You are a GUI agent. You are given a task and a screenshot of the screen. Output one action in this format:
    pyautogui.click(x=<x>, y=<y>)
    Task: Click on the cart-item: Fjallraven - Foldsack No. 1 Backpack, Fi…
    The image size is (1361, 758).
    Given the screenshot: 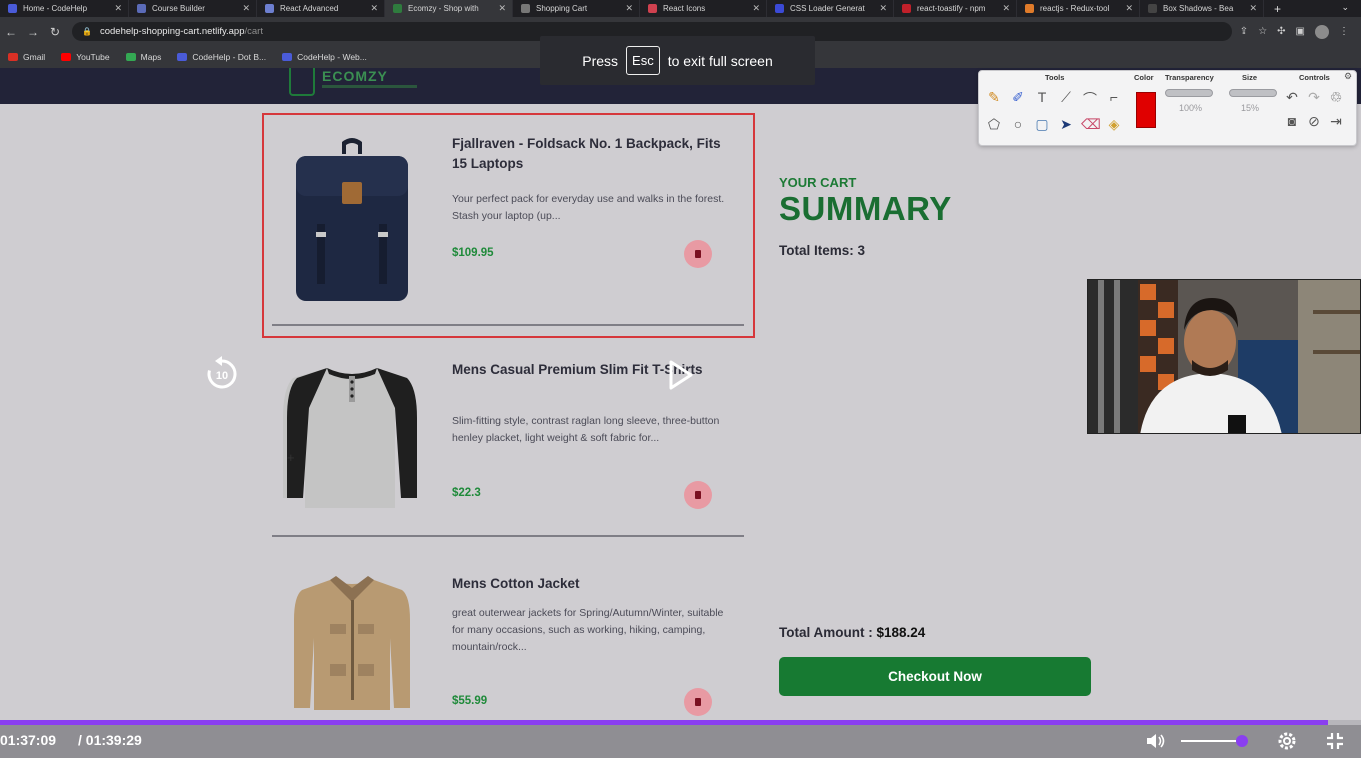 What is the action you would take?
    pyautogui.click(x=508, y=219)
    